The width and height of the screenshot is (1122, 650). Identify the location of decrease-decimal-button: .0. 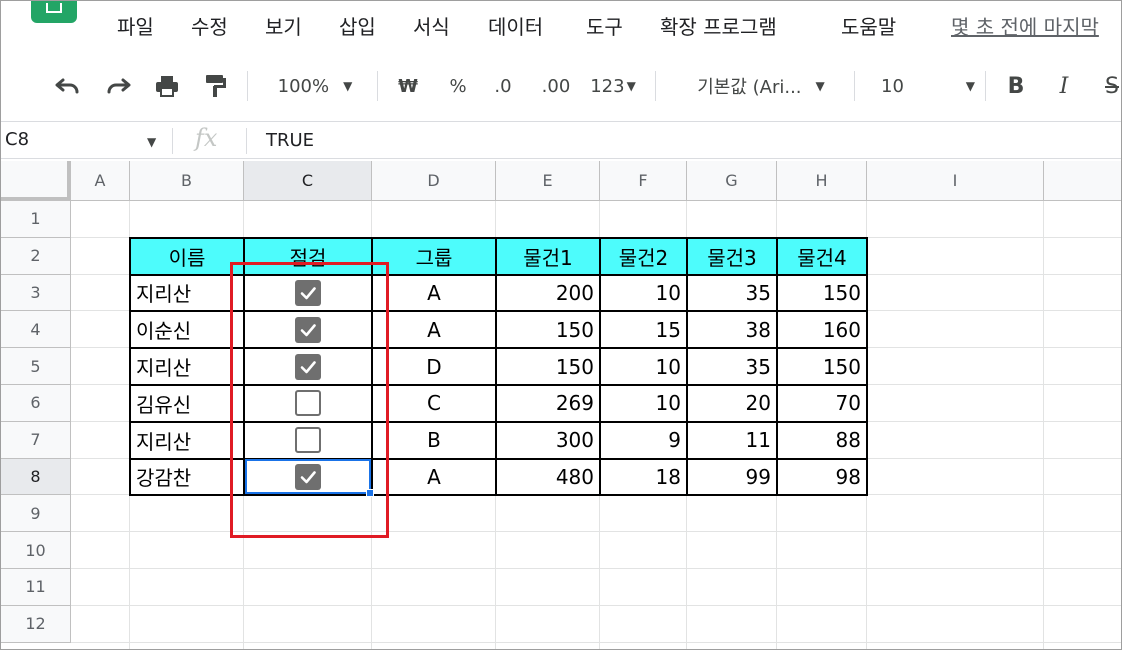
(503, 86).